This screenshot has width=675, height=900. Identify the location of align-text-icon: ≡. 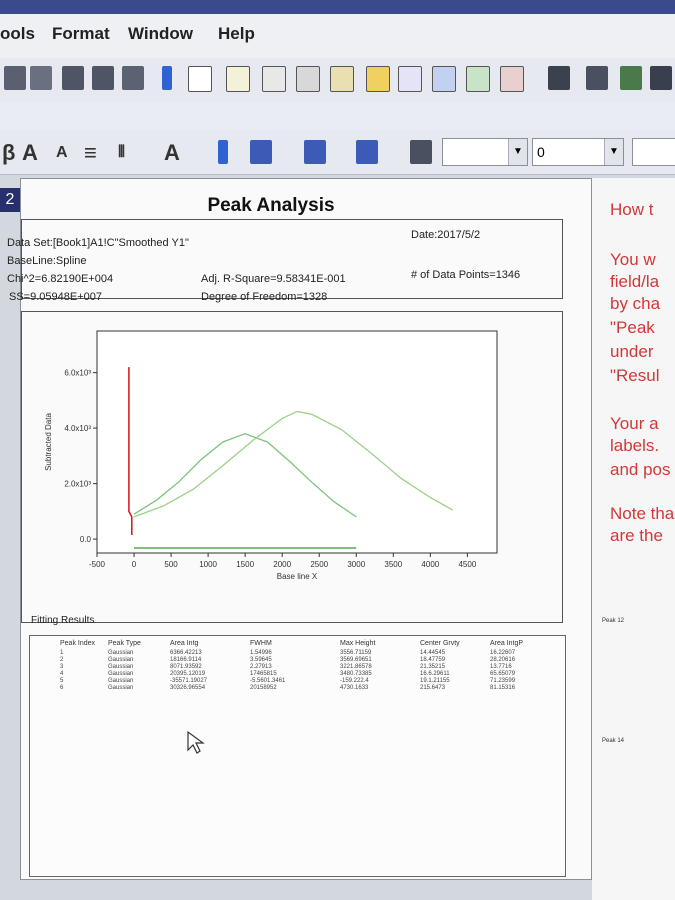
(90, 153).